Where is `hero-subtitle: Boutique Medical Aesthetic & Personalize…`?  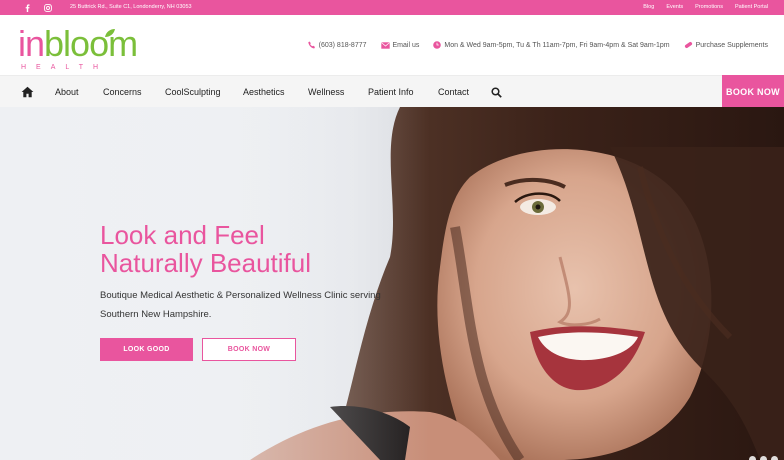 hero-subtitle: Boutique Medical Aesthetic & Personalize… is located at coordinates (240, 305).